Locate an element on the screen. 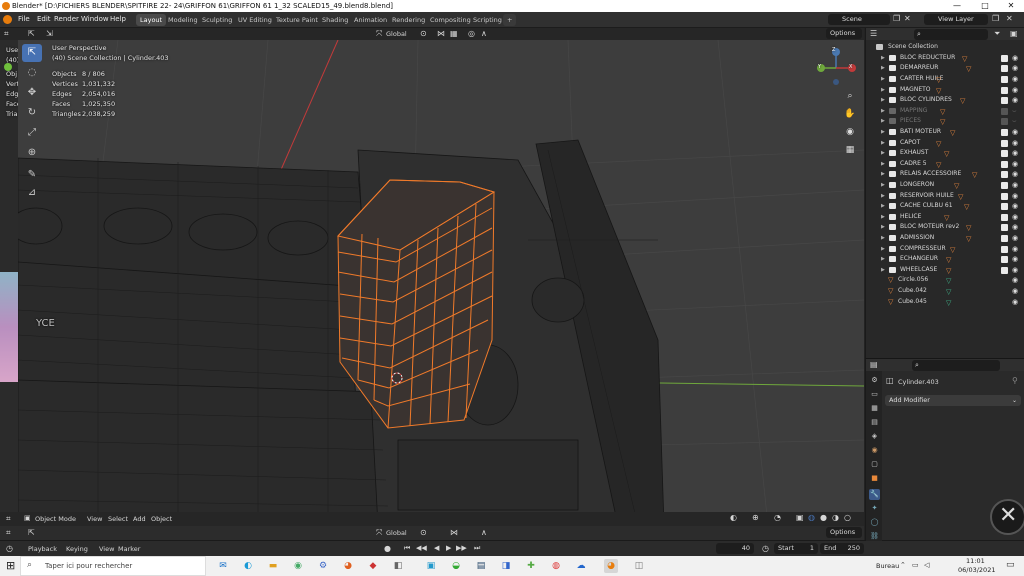 This screenshot has width=1024, height=576. snap-icon: ⋈ is located at coordinates (441, 33).